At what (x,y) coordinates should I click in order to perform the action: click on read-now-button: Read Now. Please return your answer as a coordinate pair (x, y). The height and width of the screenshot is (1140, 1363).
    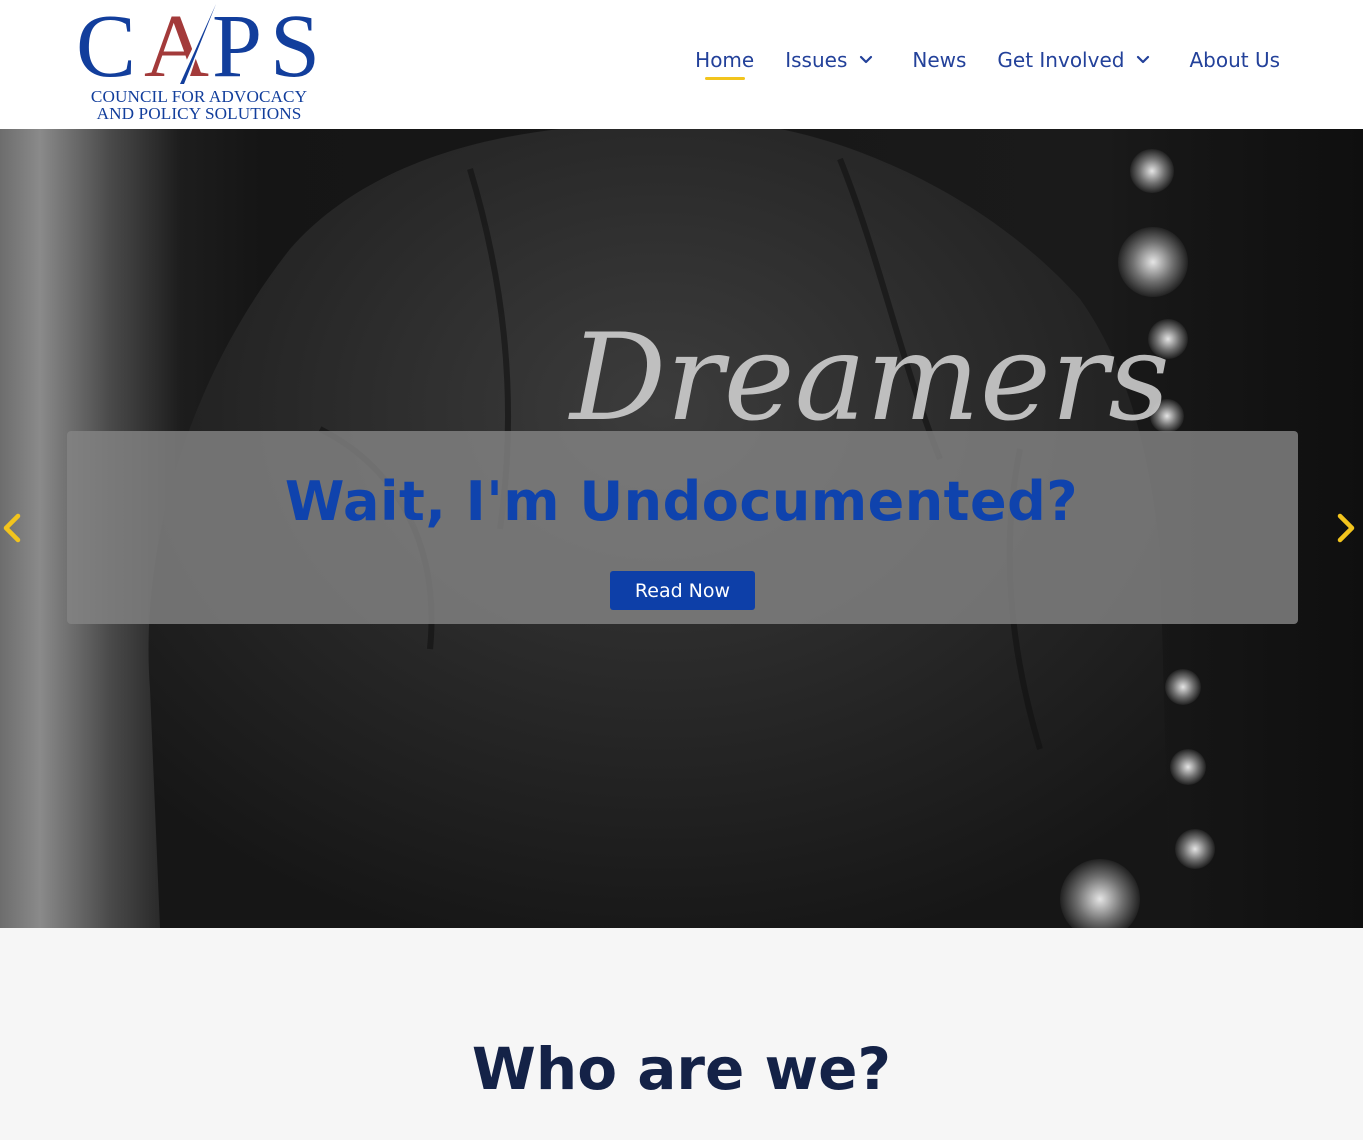
    Looking at the image, I should click on (682, 590).